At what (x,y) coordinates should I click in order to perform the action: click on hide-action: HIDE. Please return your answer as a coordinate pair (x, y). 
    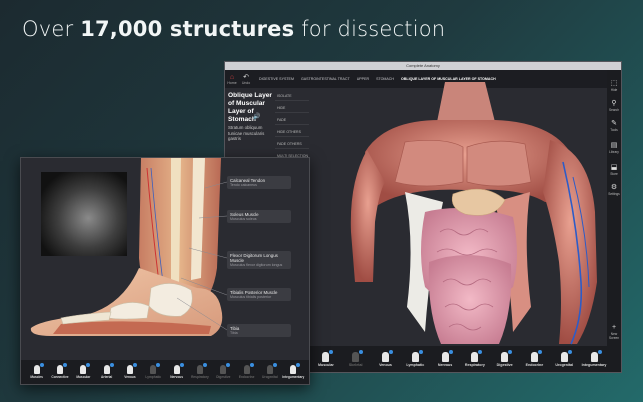
    Looking at the image, I should click on (292, 108).